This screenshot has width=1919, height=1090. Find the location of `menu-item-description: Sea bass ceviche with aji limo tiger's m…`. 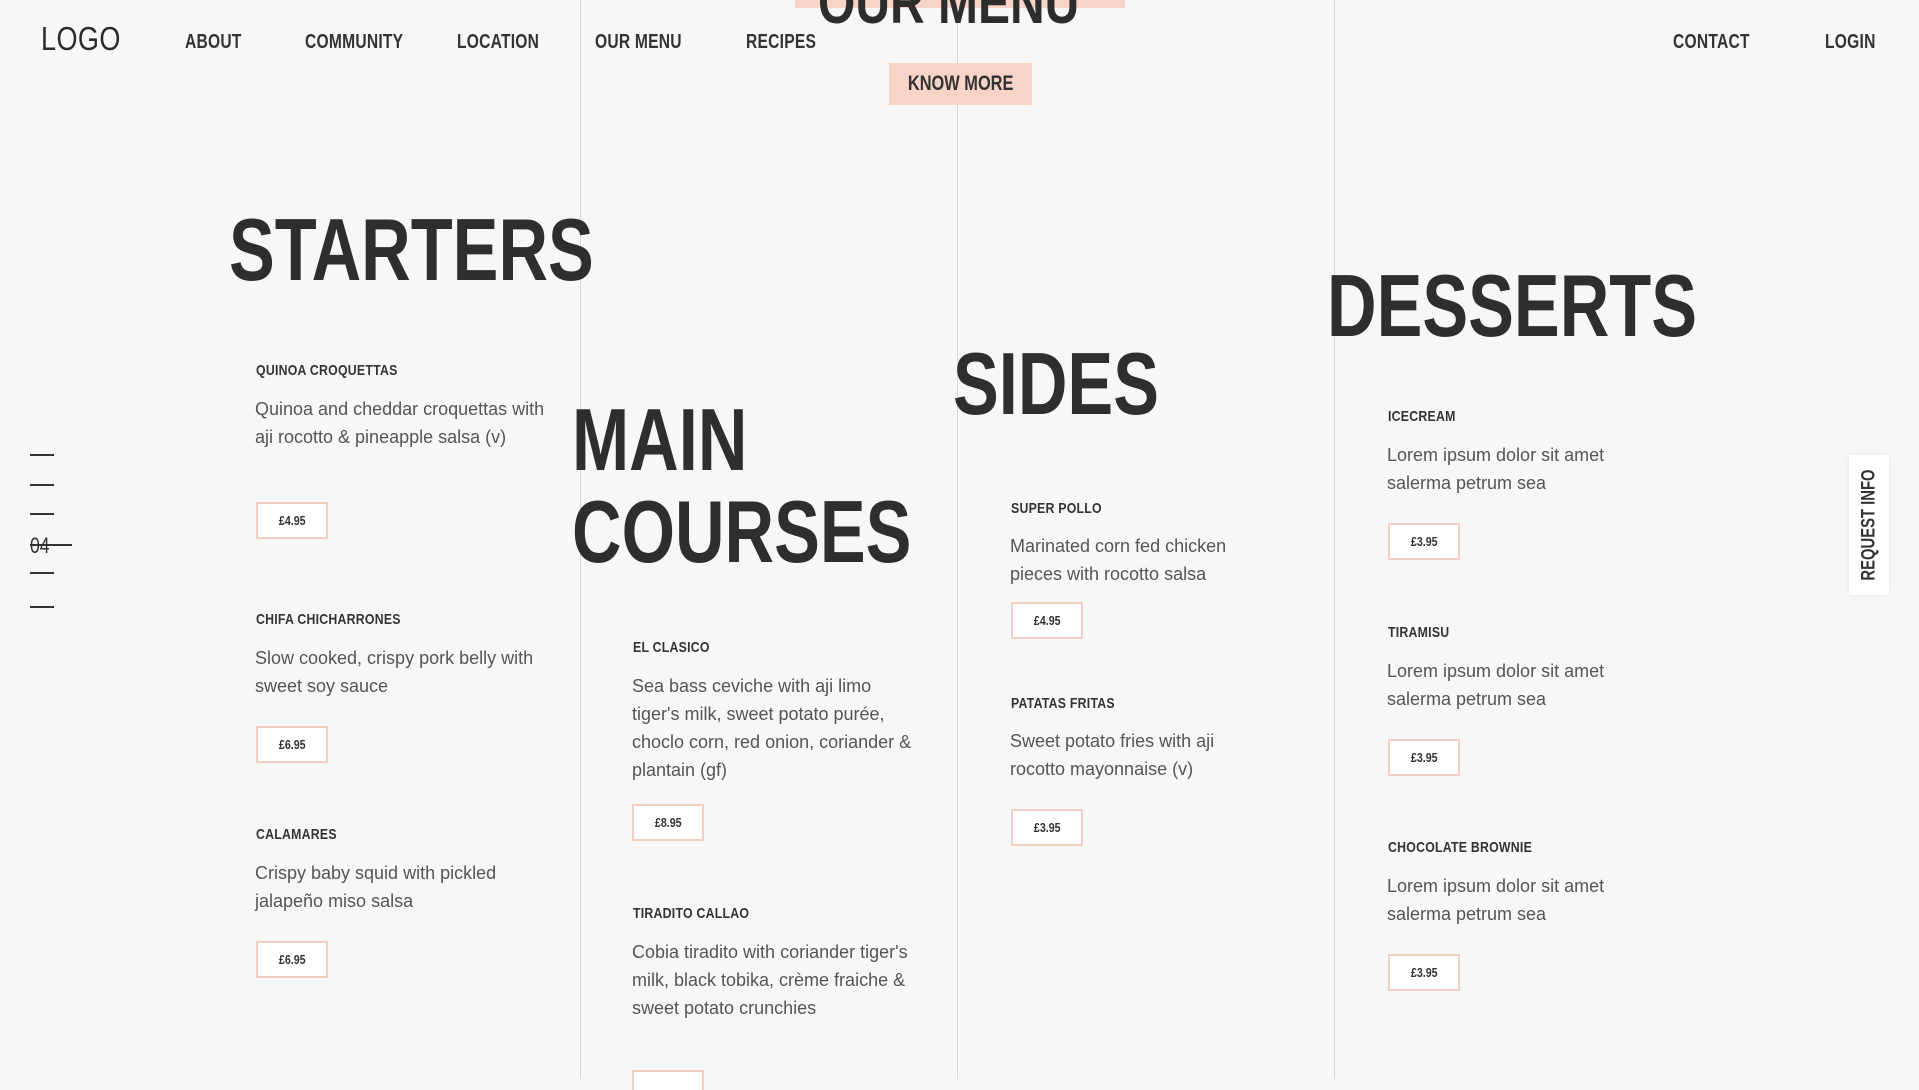

menu-item-description: Sea bass ceviche with aji limo tiger's m… is located at coordinates (772, 728).